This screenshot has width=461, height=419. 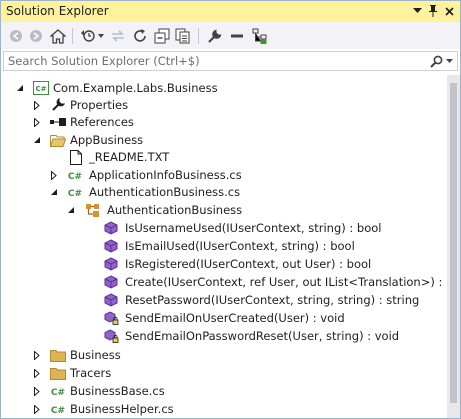 I want to click on tree-label: Com.Example.Labs.Business, so click(x=135, y=88).